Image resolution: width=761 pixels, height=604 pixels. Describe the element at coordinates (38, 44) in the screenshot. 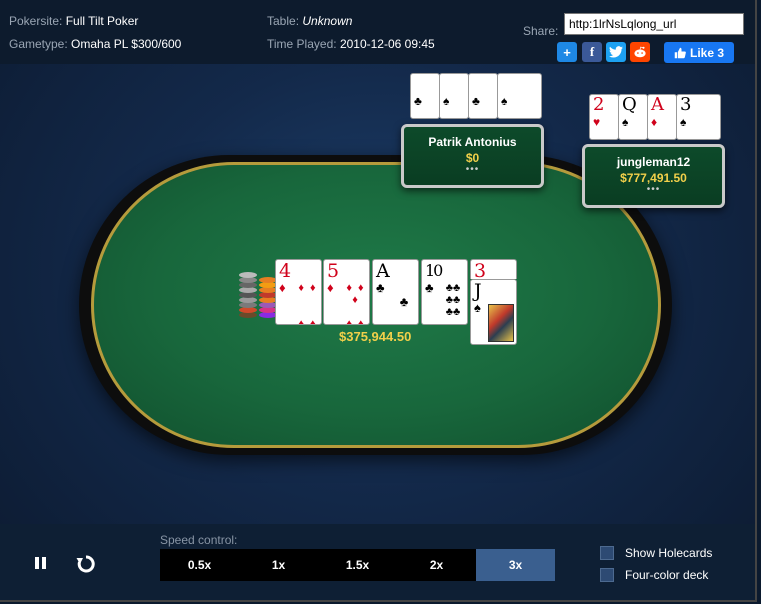

I see `gametype-label: Gametype:` at that location.